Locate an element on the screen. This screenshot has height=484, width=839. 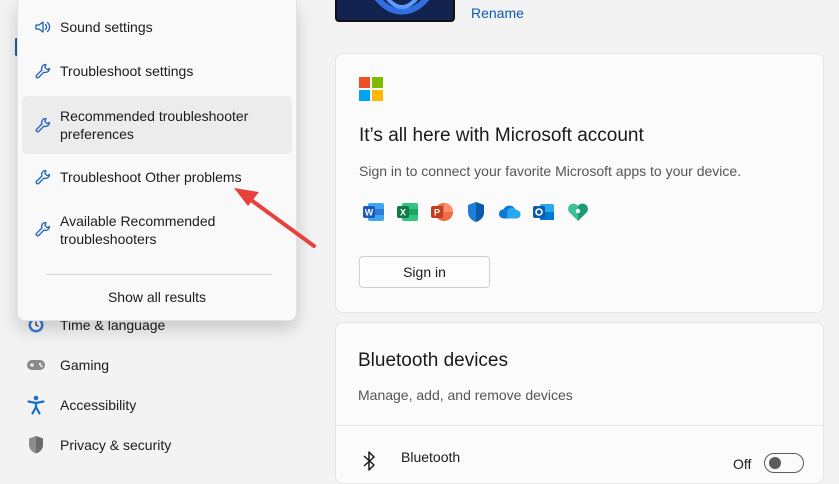
speaker-icon is located at coordinates (43, 27).